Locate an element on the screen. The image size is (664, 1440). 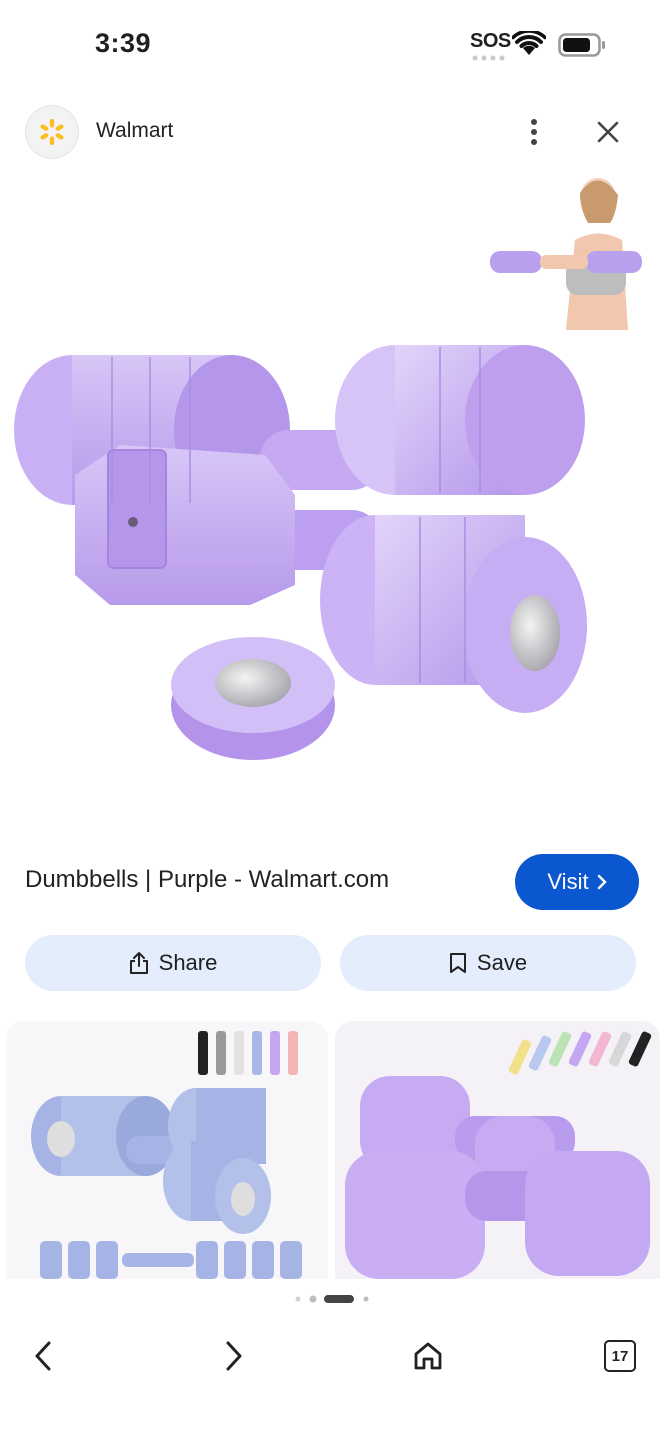
wifi-icon is located at coordinates (529, 43).